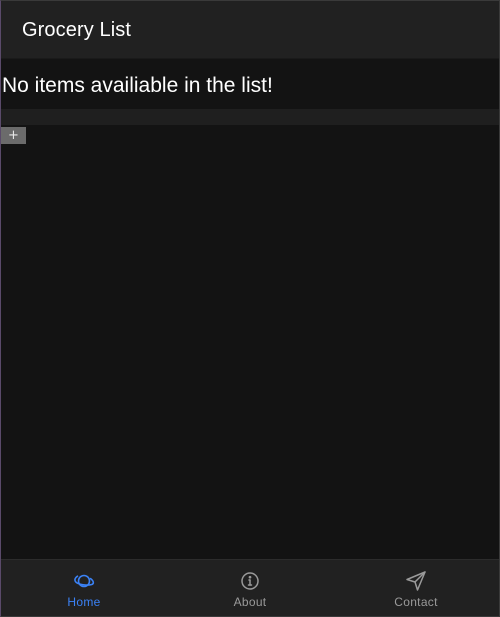  I want to click on tab-contact: Contact, so click(416, 588).